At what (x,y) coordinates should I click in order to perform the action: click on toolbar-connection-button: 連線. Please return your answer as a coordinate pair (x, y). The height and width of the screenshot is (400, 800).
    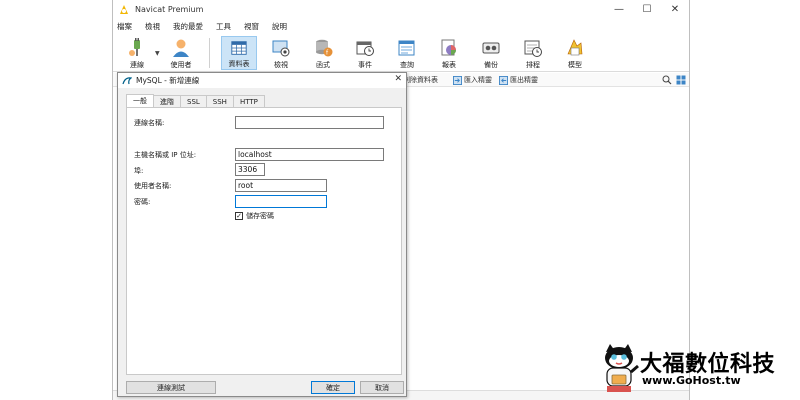
    Looking at the image, I should click on (137, 53).